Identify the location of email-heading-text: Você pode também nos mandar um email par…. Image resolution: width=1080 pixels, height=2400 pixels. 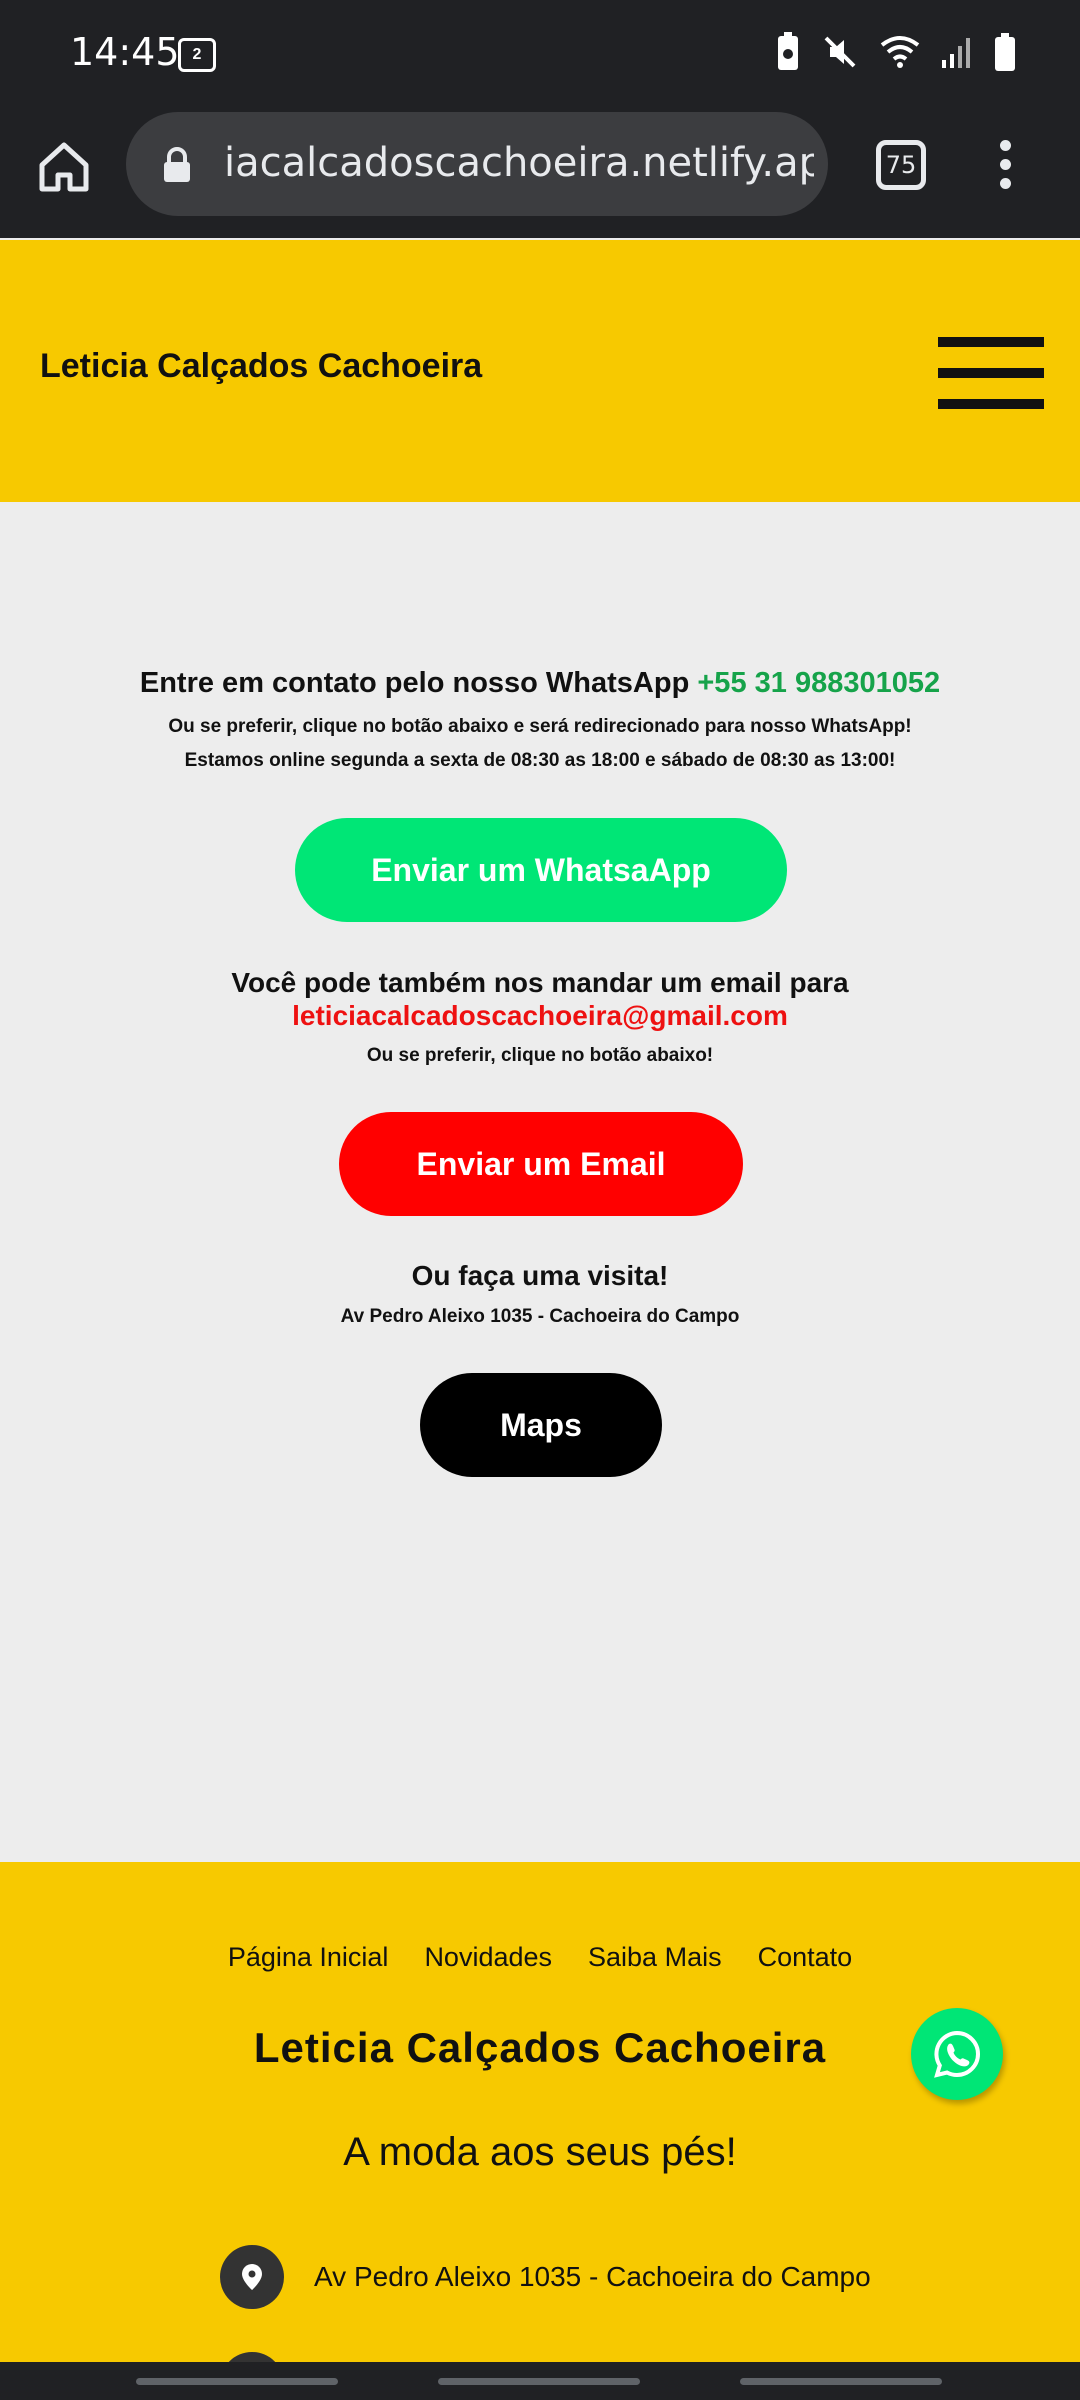
(540, 982).